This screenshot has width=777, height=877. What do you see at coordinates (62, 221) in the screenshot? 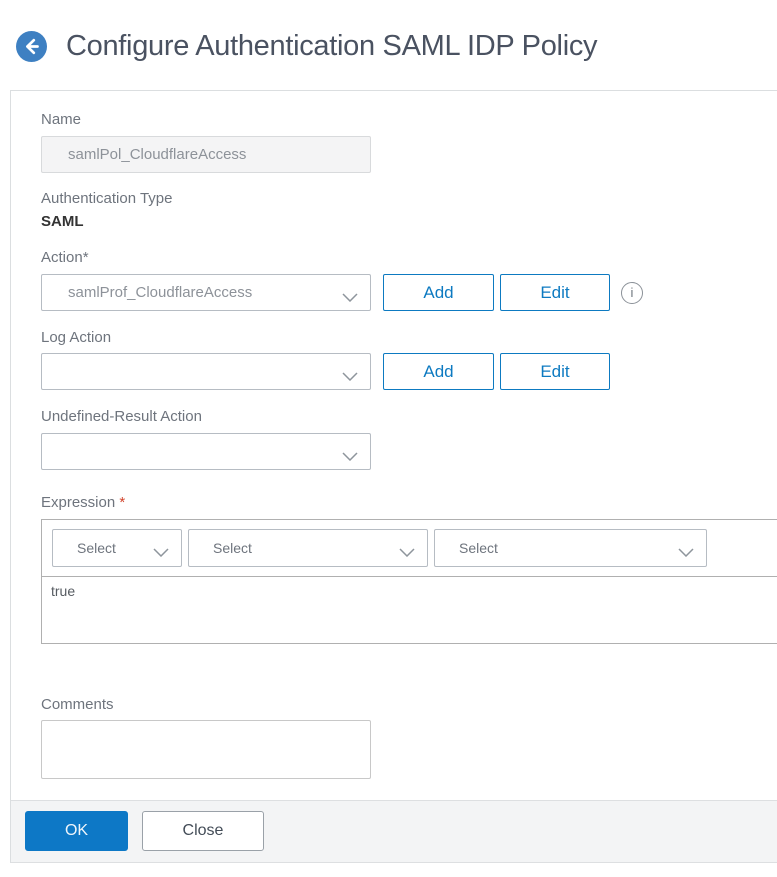
I see `auth-type-value: SAML` at bounding box center [62, 221].